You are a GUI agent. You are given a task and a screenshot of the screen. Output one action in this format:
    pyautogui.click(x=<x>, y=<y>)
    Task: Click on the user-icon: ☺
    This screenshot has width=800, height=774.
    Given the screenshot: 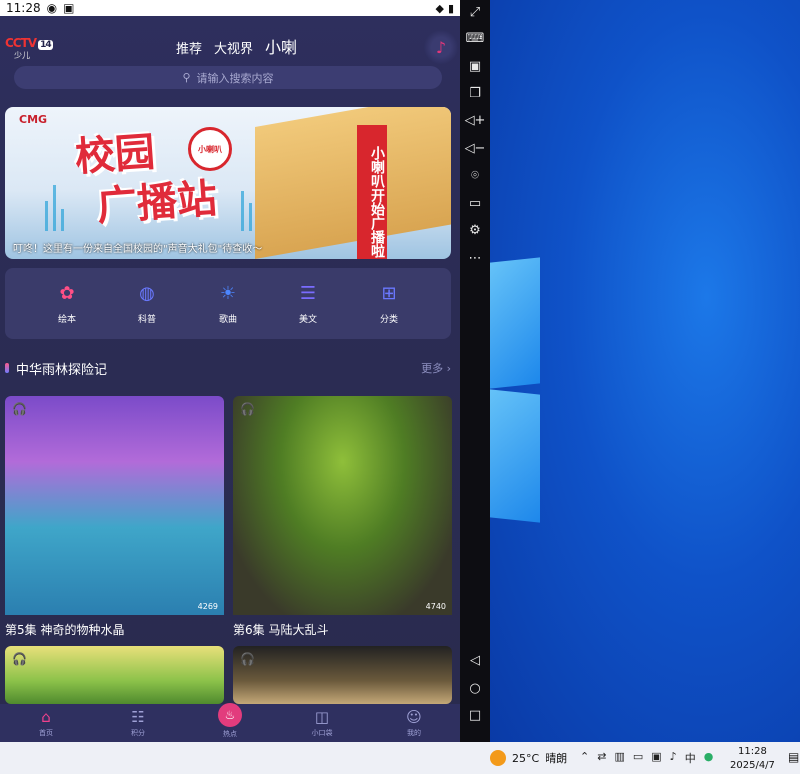 What is the action you would take?
    pyautogui.click(x=414, y=717)
    